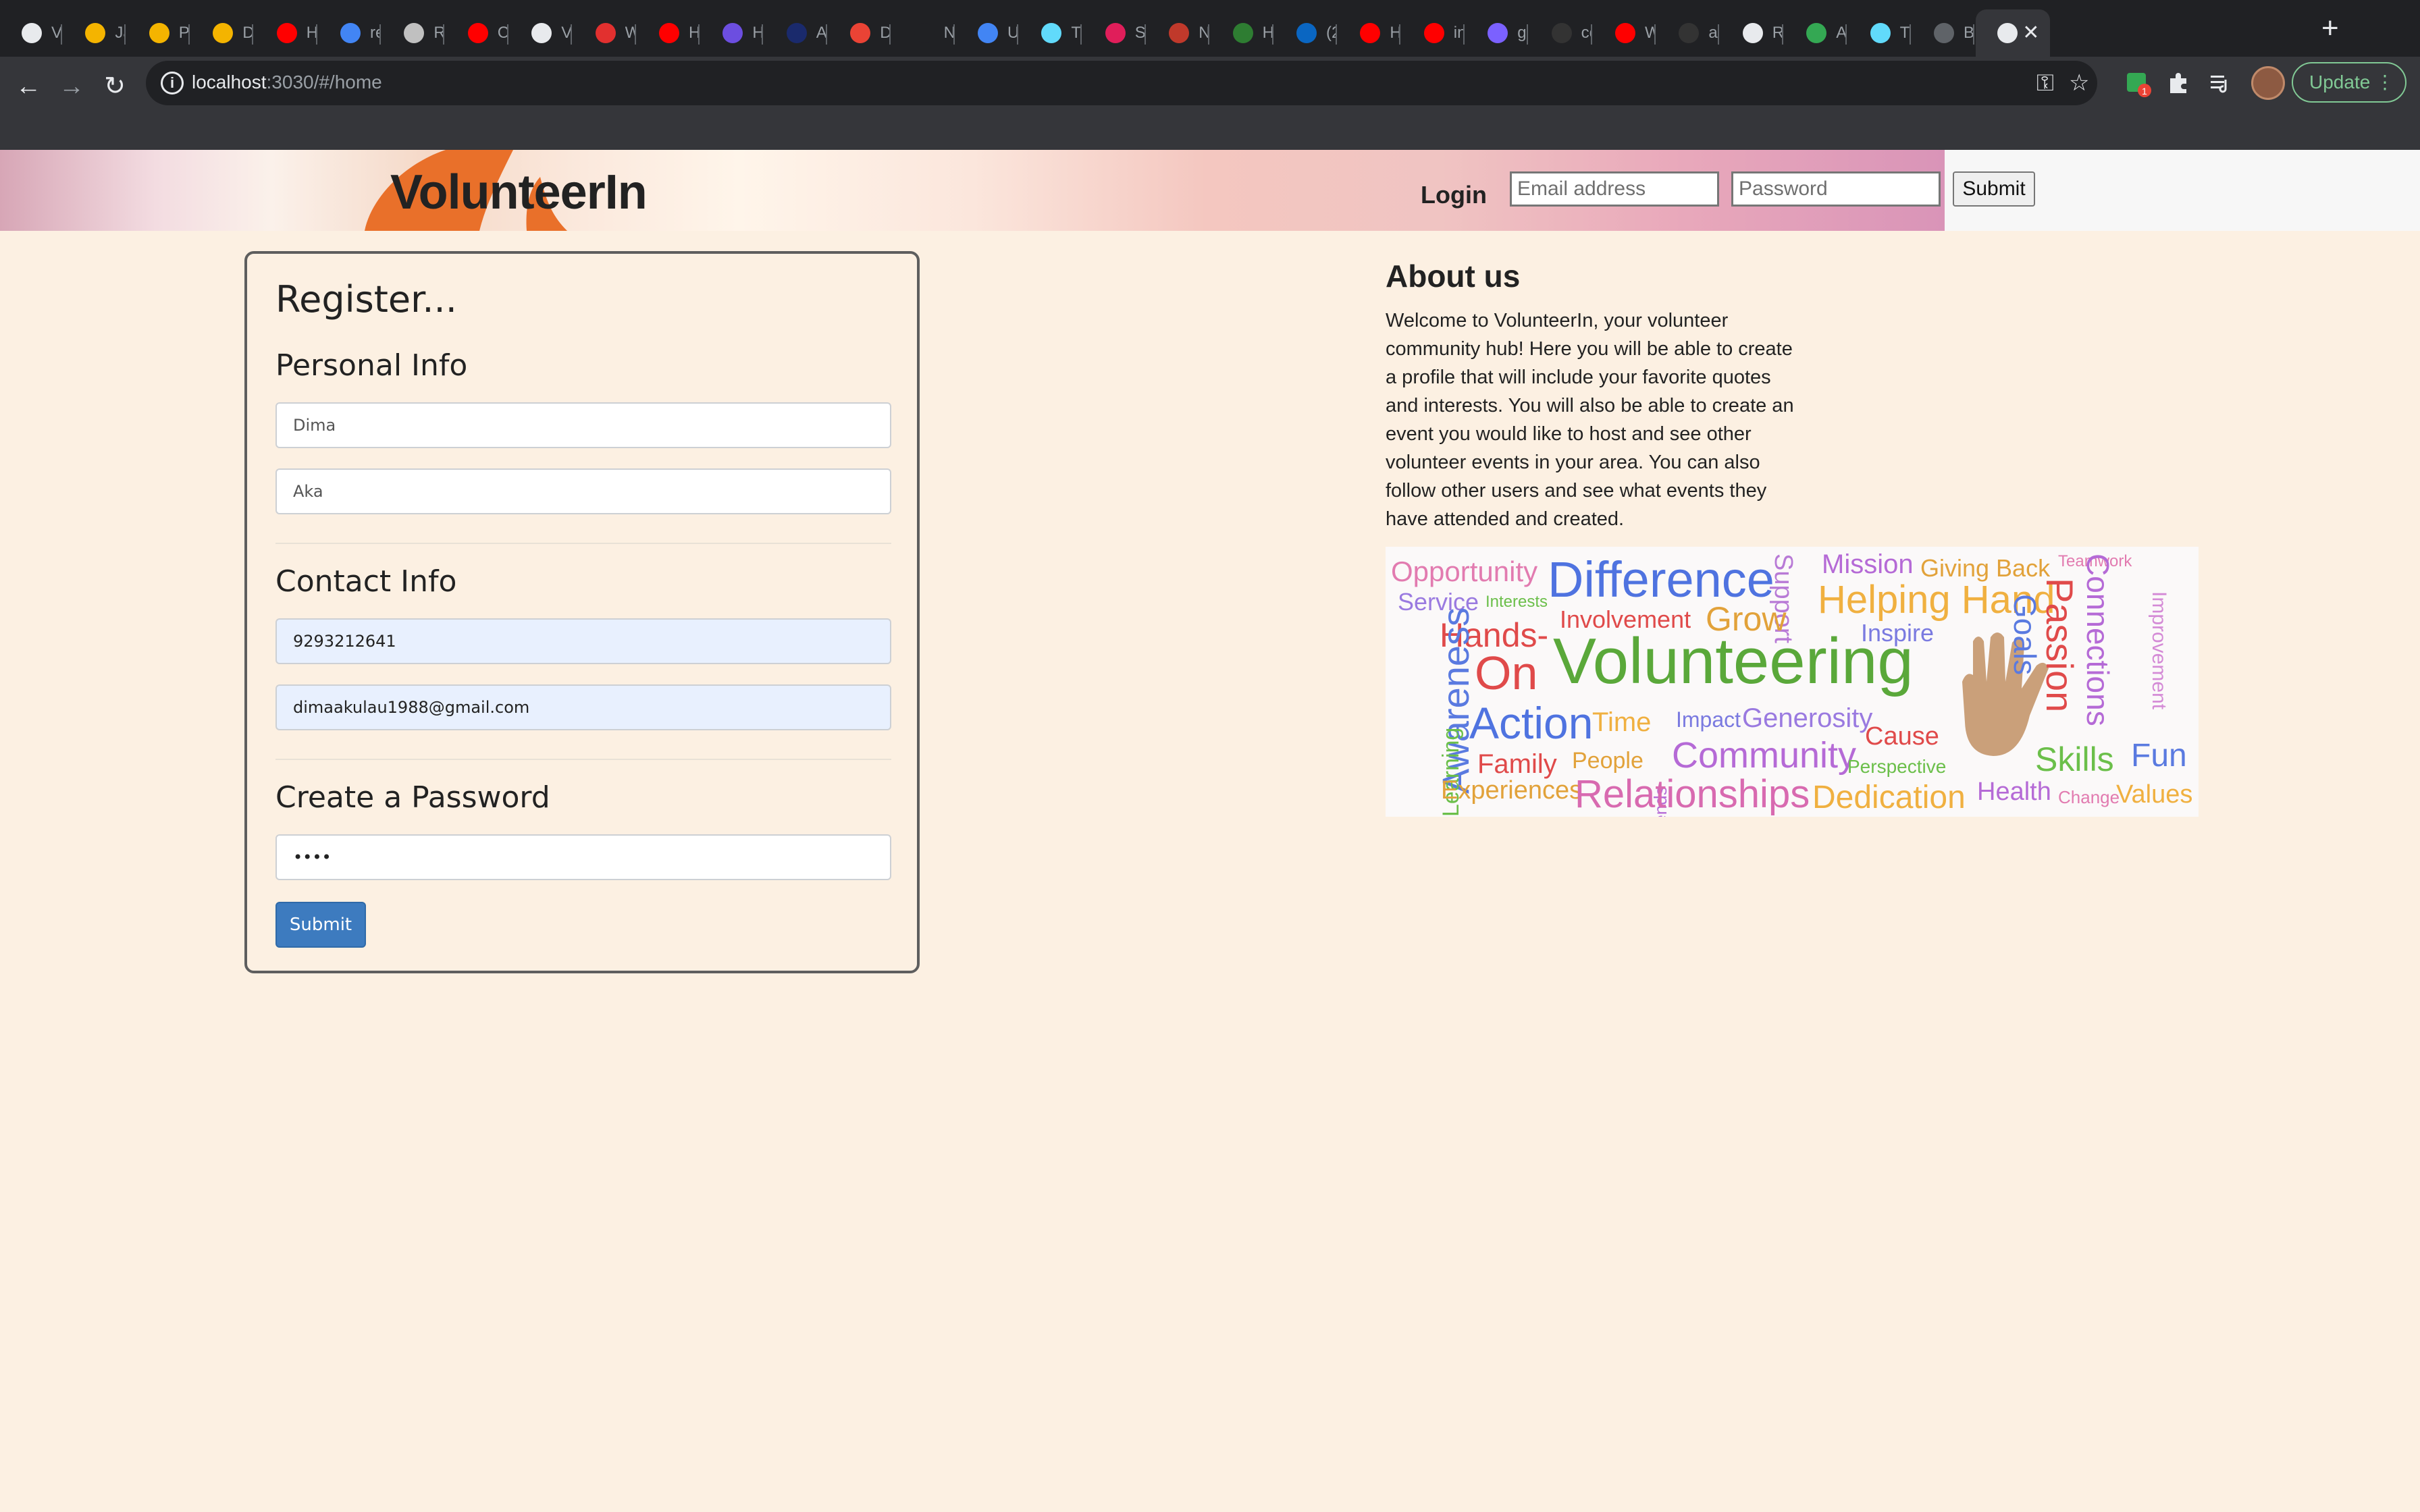 The height and width of the screenshot is (1512, 2420). I want to click on browser-tab: ak, so click(1688, 33).